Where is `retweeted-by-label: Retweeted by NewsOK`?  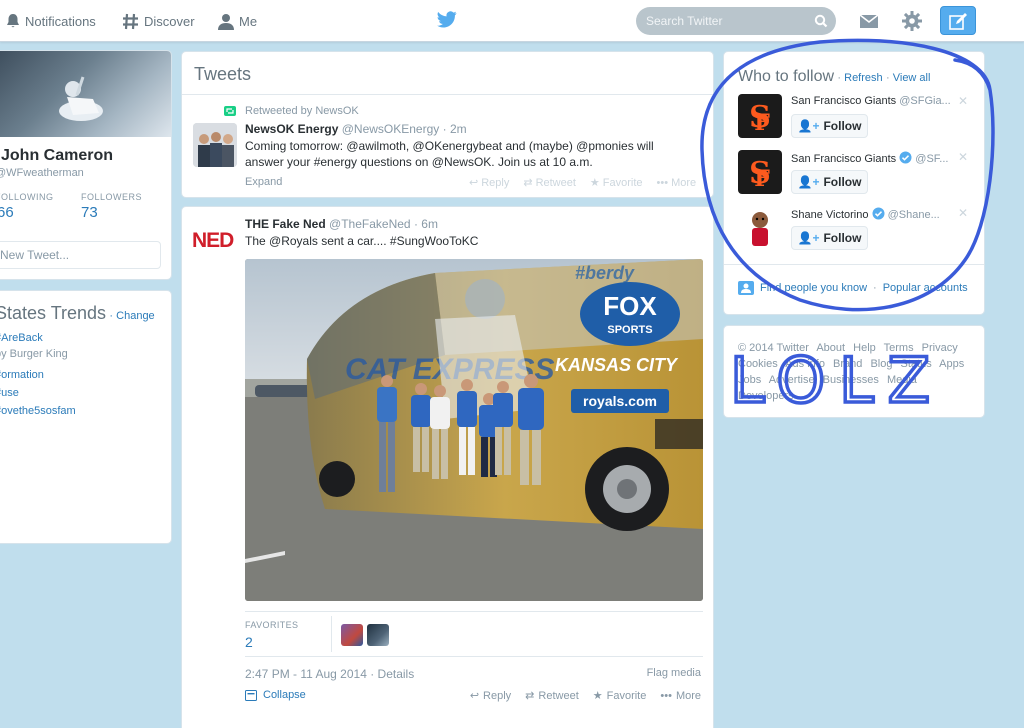
retweeted-by-label: Retweeted by NewsOK is located at coordinates (302, 111).